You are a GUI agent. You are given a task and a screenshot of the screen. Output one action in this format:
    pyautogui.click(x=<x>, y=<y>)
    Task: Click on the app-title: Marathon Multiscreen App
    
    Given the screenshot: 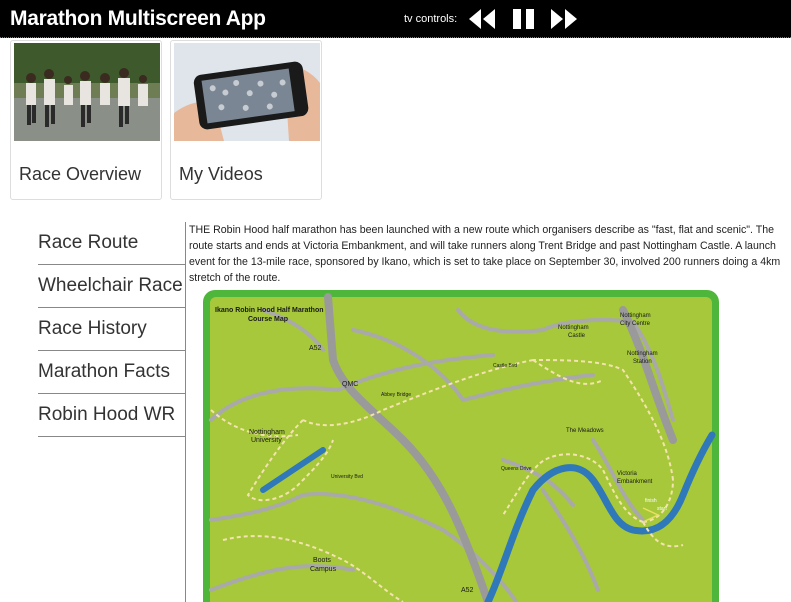 What is the action you would take?
    pyautogui.click(x=138, y=18)
    